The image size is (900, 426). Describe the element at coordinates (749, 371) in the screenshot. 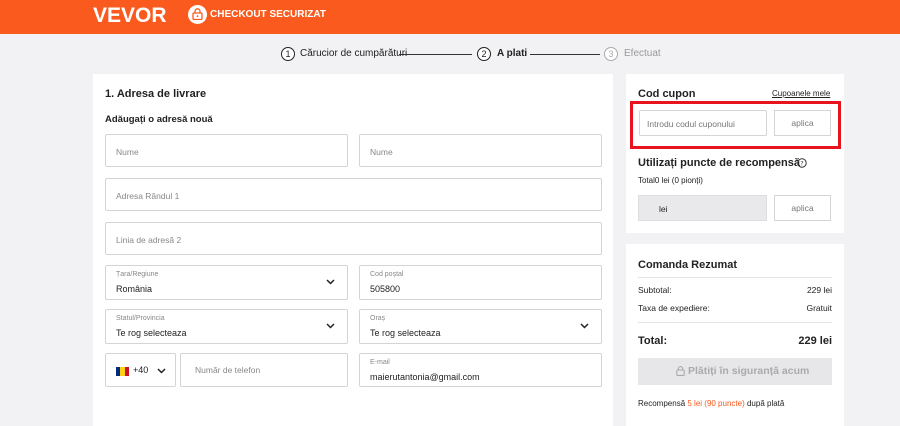

I see `pay-button-label: Plătiți în siguranță acum` at that location.